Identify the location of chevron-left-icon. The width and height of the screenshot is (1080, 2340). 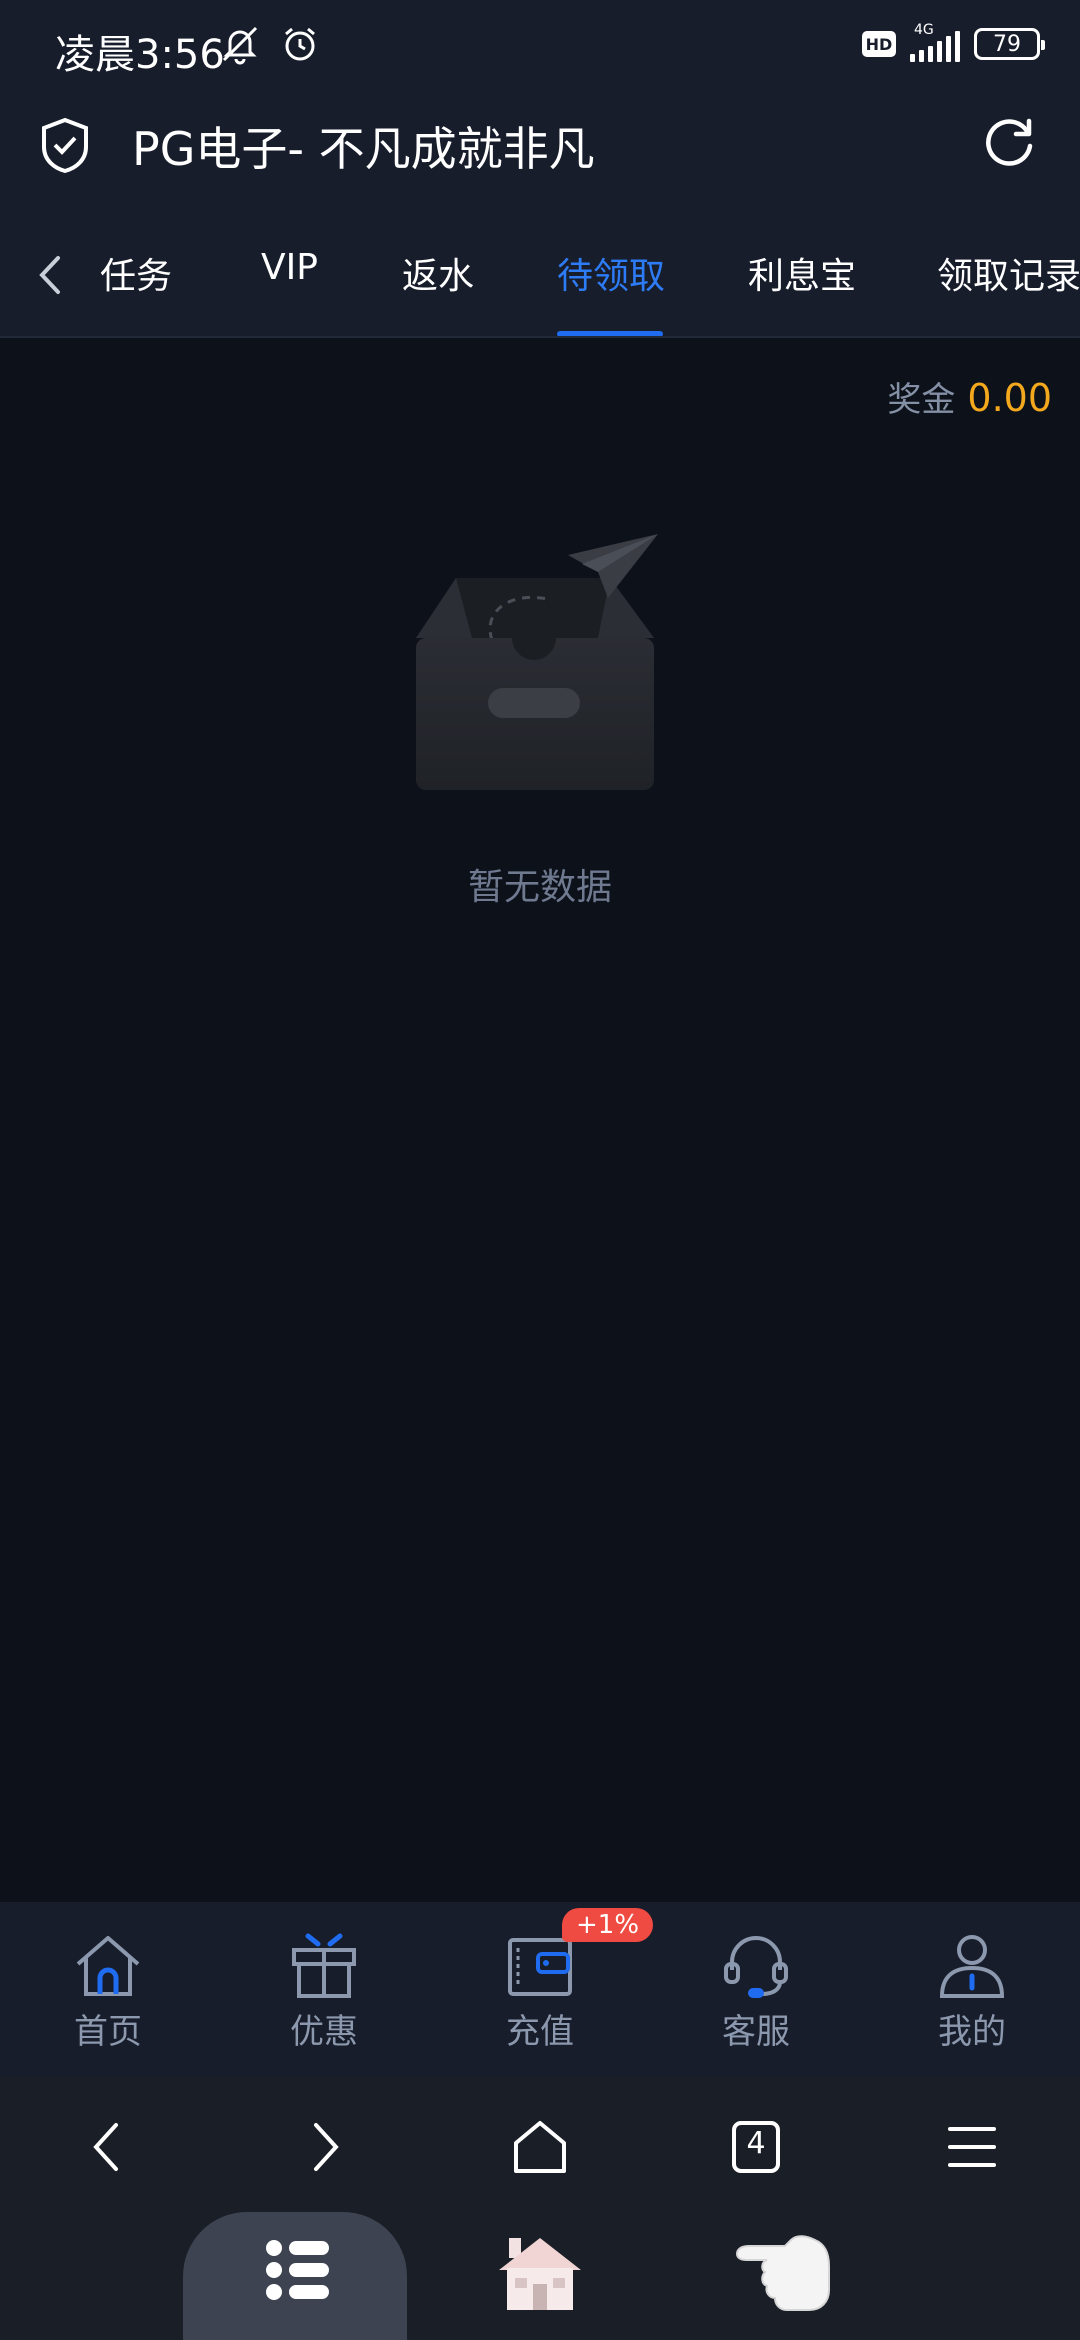
(50, 275).